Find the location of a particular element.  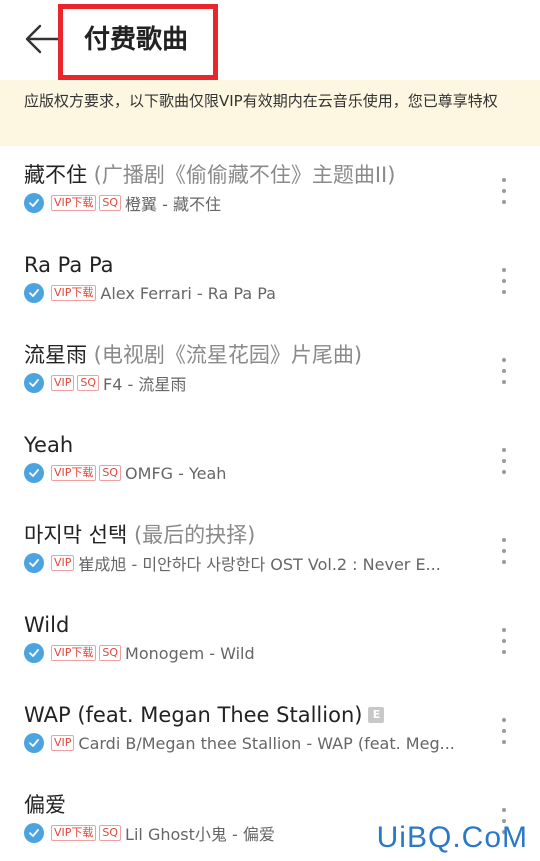

song-row: 藏不住 (广播剧《偷偷藏不住》主题曲II) VIP下载 SQ 橙翼 - 藏不住 is located at coordinates (270, 191).